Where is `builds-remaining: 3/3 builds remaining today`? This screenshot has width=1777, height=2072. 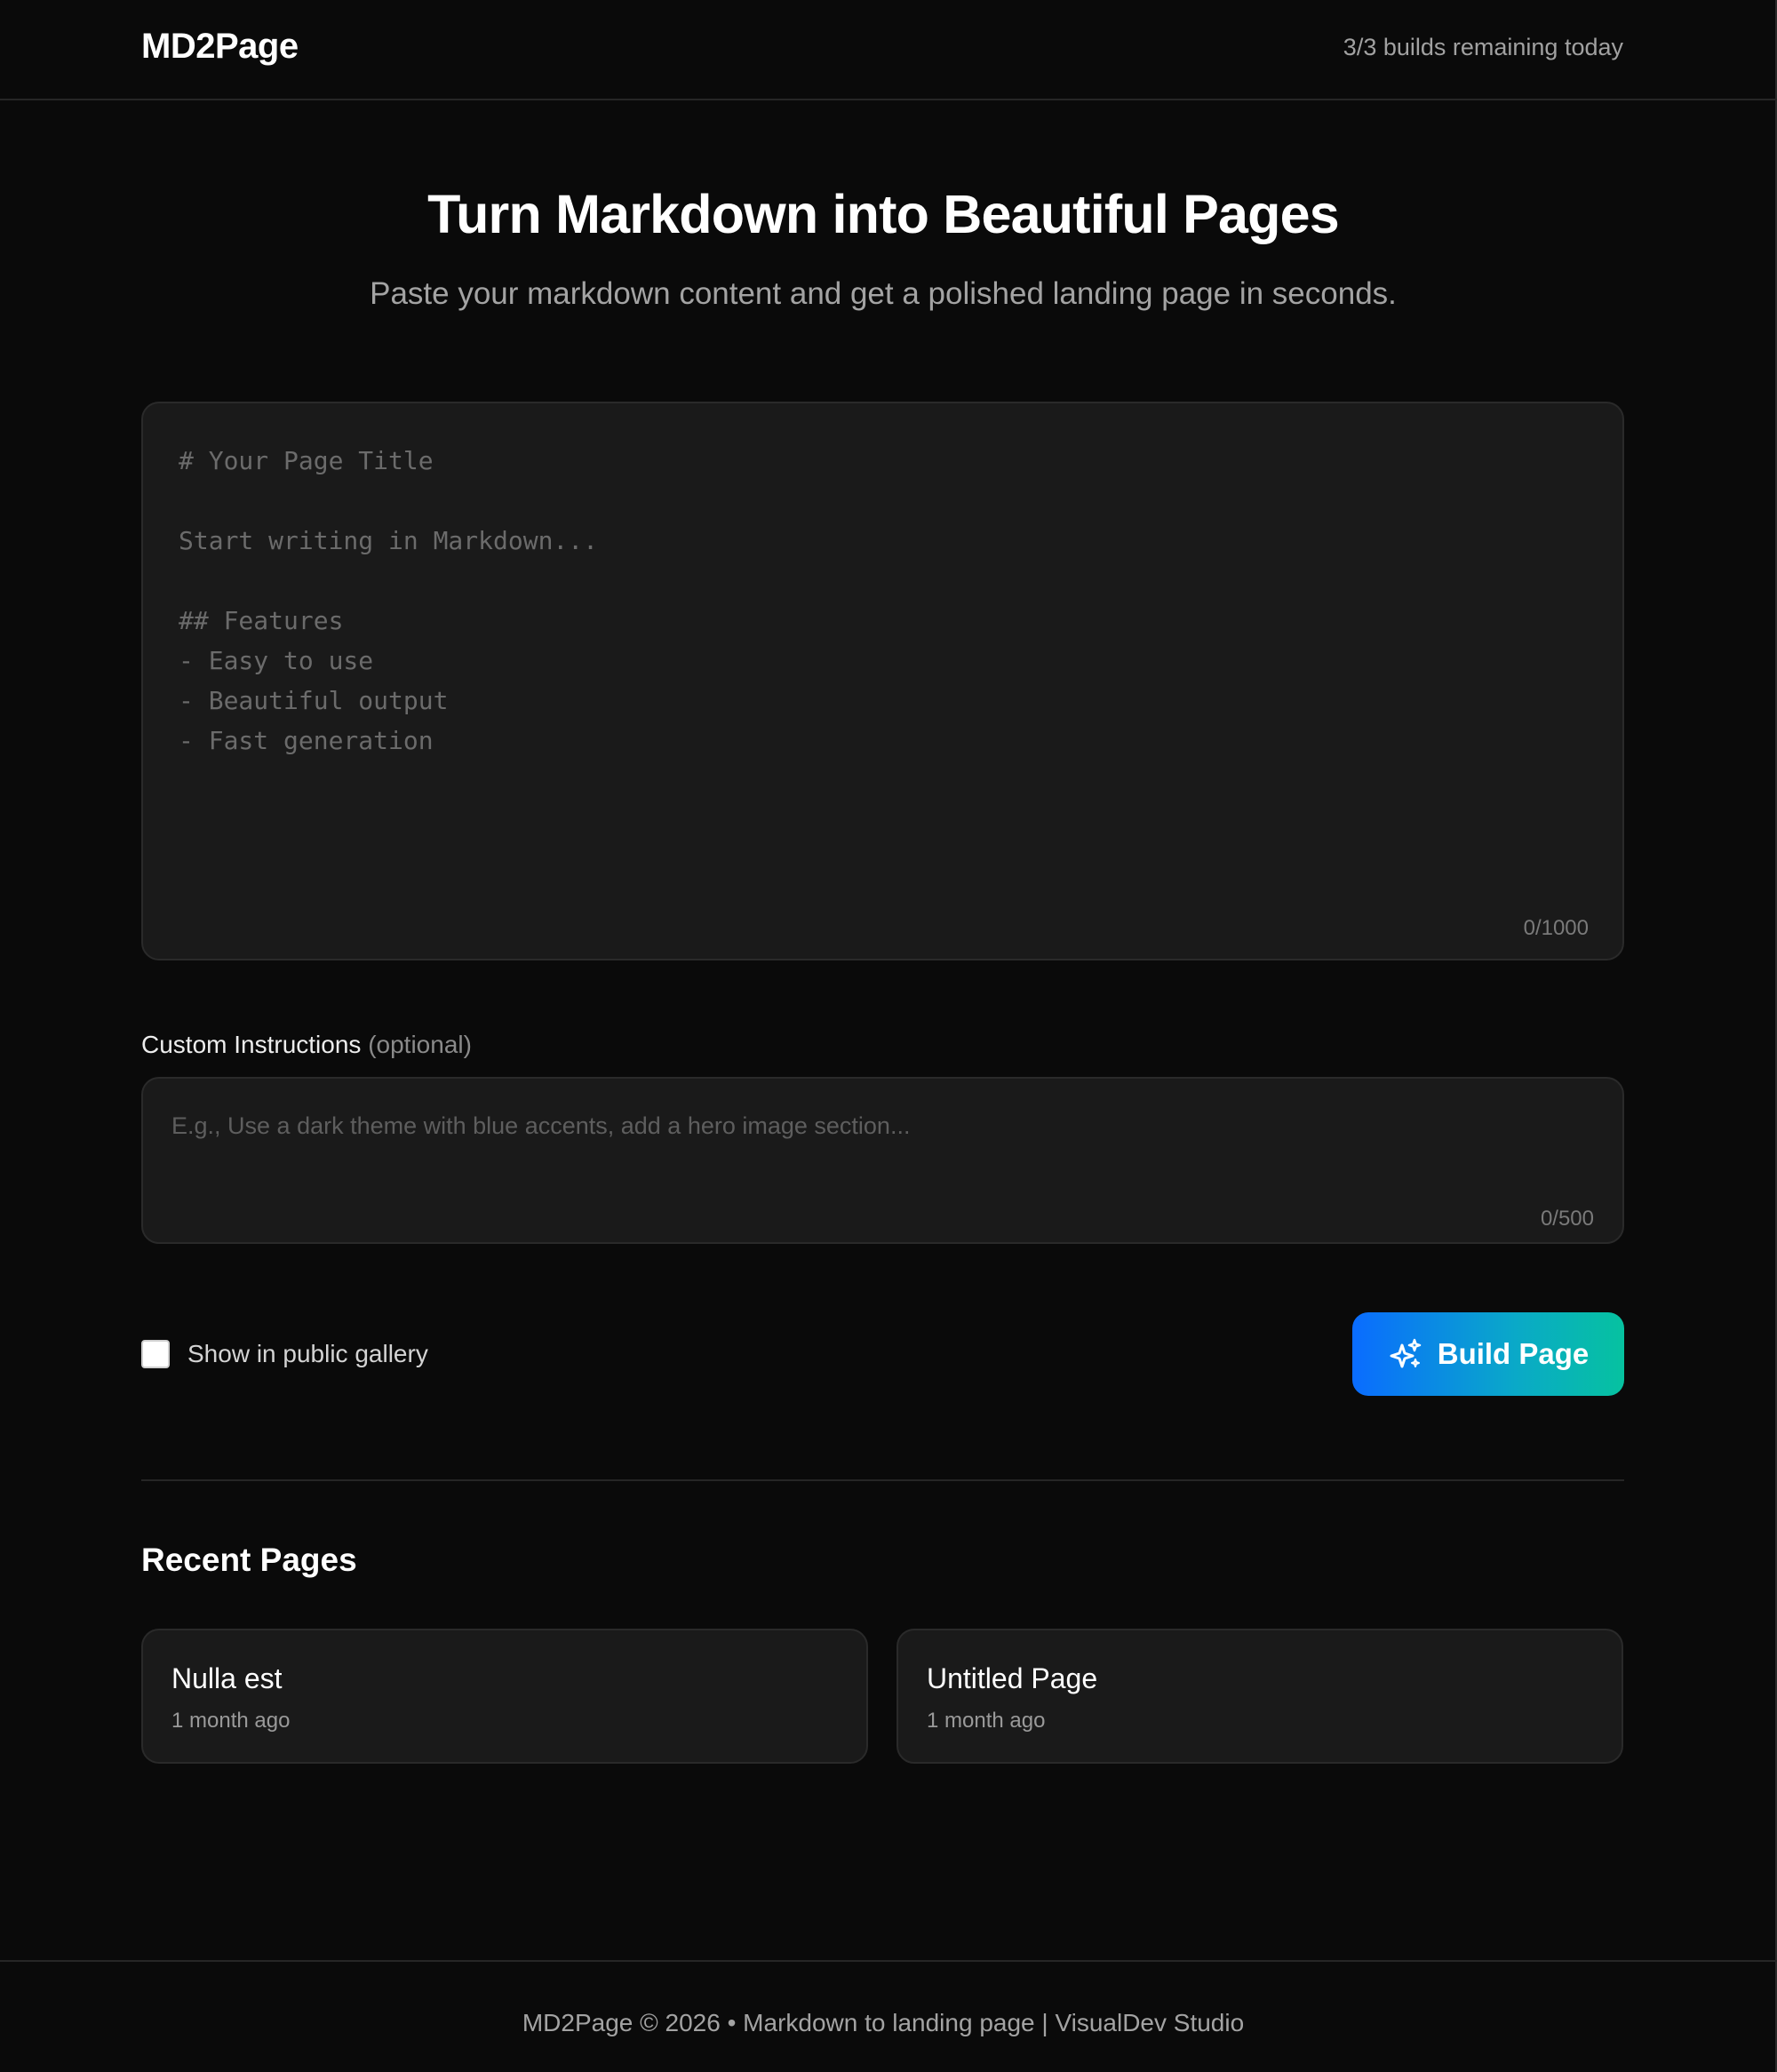
builds-remaining: 3/3 builds remaining today is located at coordinates (1483, 47).